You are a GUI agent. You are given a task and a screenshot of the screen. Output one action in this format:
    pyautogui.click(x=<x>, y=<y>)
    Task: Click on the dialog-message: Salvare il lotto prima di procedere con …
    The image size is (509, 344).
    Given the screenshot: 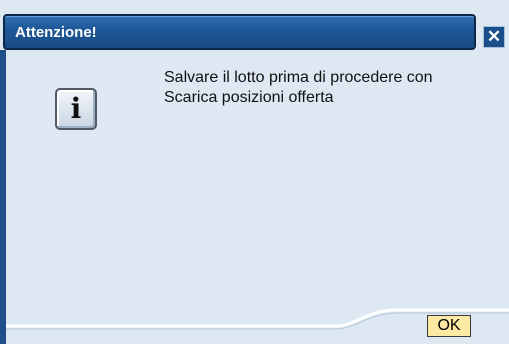 What is the action you would take?
    pyautogui.click(x=334, y=88)
    